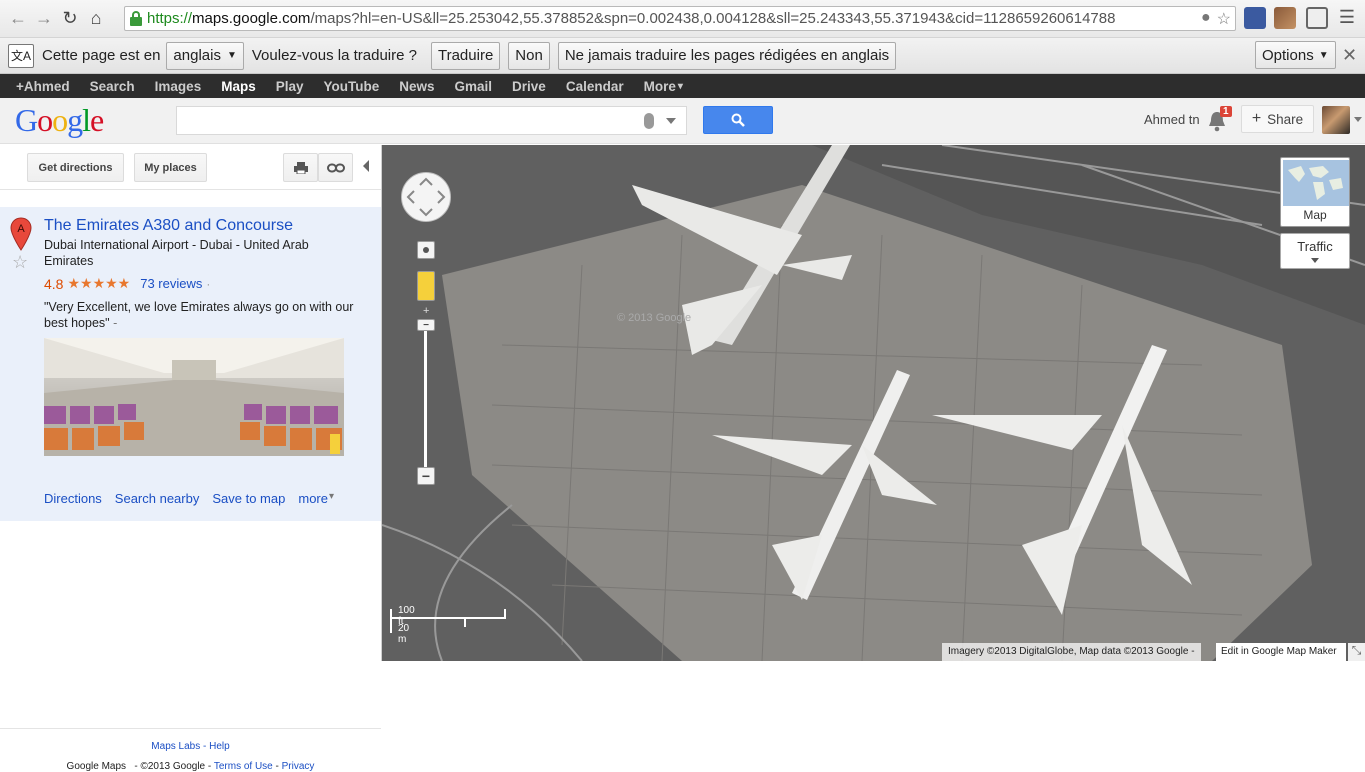 This screenshot has width=1365, height=772. Describe the element at coordinates (425, 401) in the screenshot. I see `zoom-track` at that location.